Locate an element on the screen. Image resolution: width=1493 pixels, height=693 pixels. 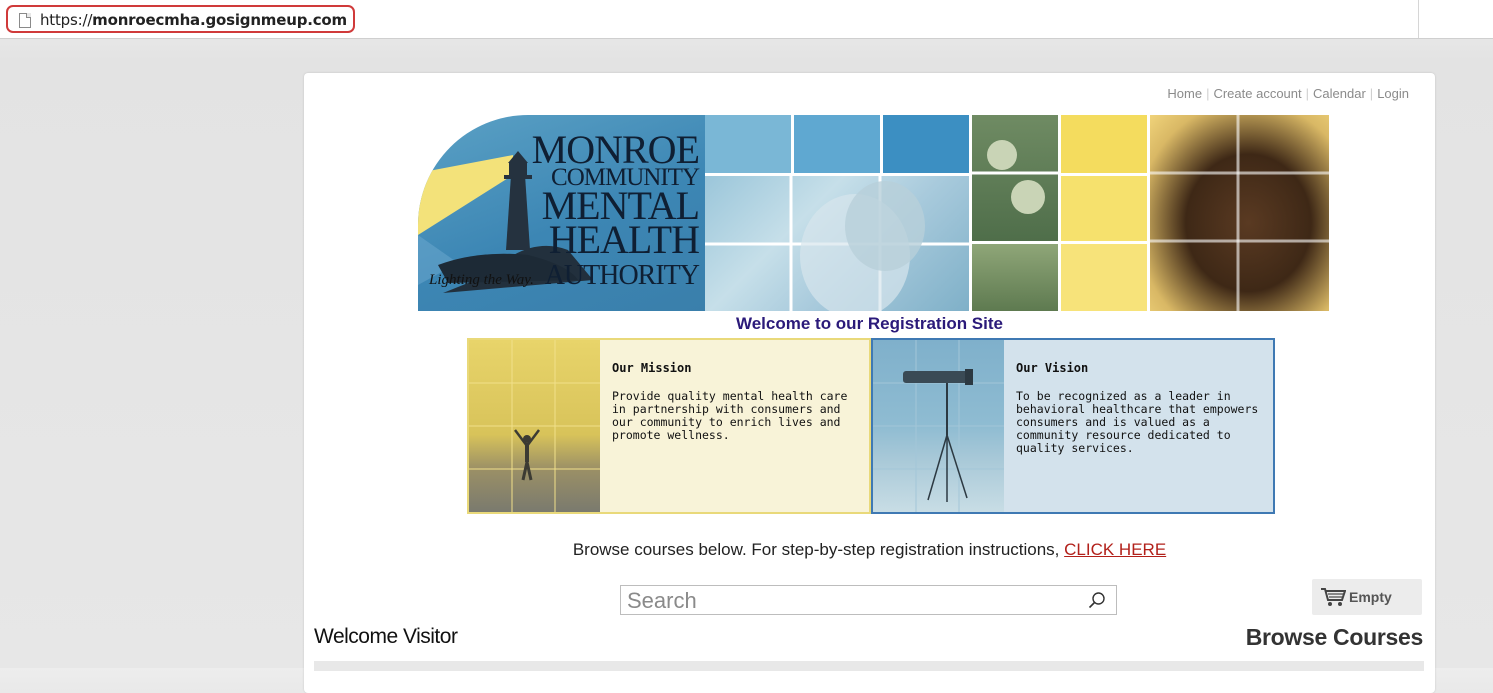
logo-wordmark: MONROE COMMUNITY MENTAL HEALTH is located at coordinates (615, 195).